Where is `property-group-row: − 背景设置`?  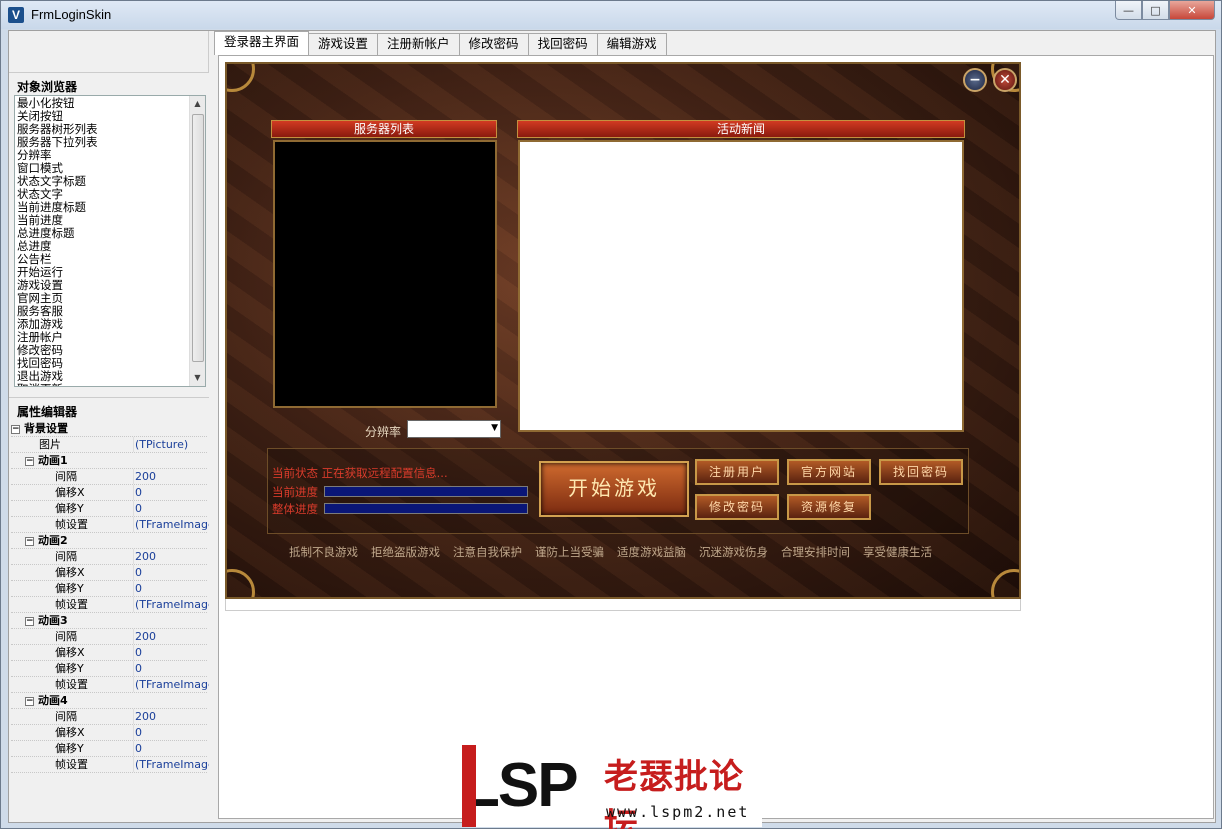 property-group-row: − 背景设置 is located at coordinates (109, 429).